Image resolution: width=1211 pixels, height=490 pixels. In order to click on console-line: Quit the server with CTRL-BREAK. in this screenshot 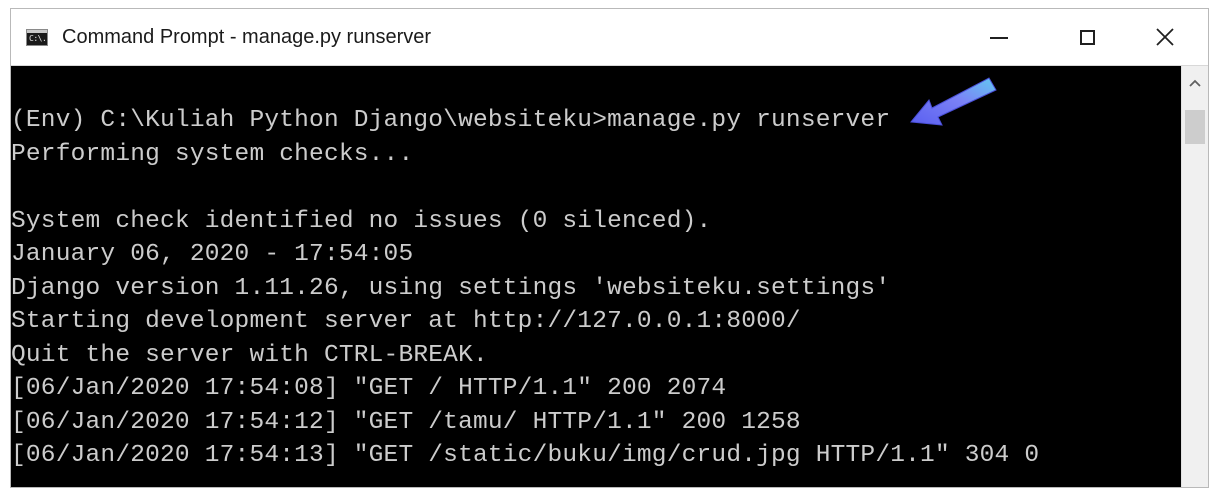, I will do `click(249, 355)`.